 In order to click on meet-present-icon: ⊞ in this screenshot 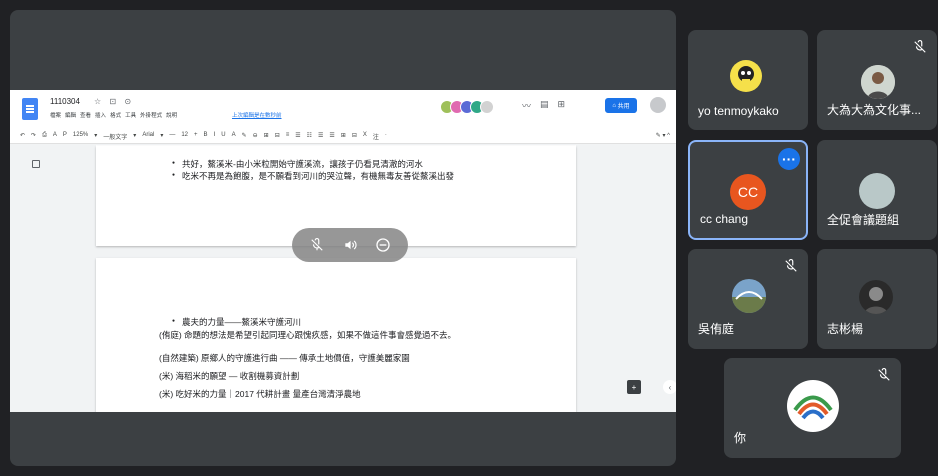, I will do `click(561, 104)`.